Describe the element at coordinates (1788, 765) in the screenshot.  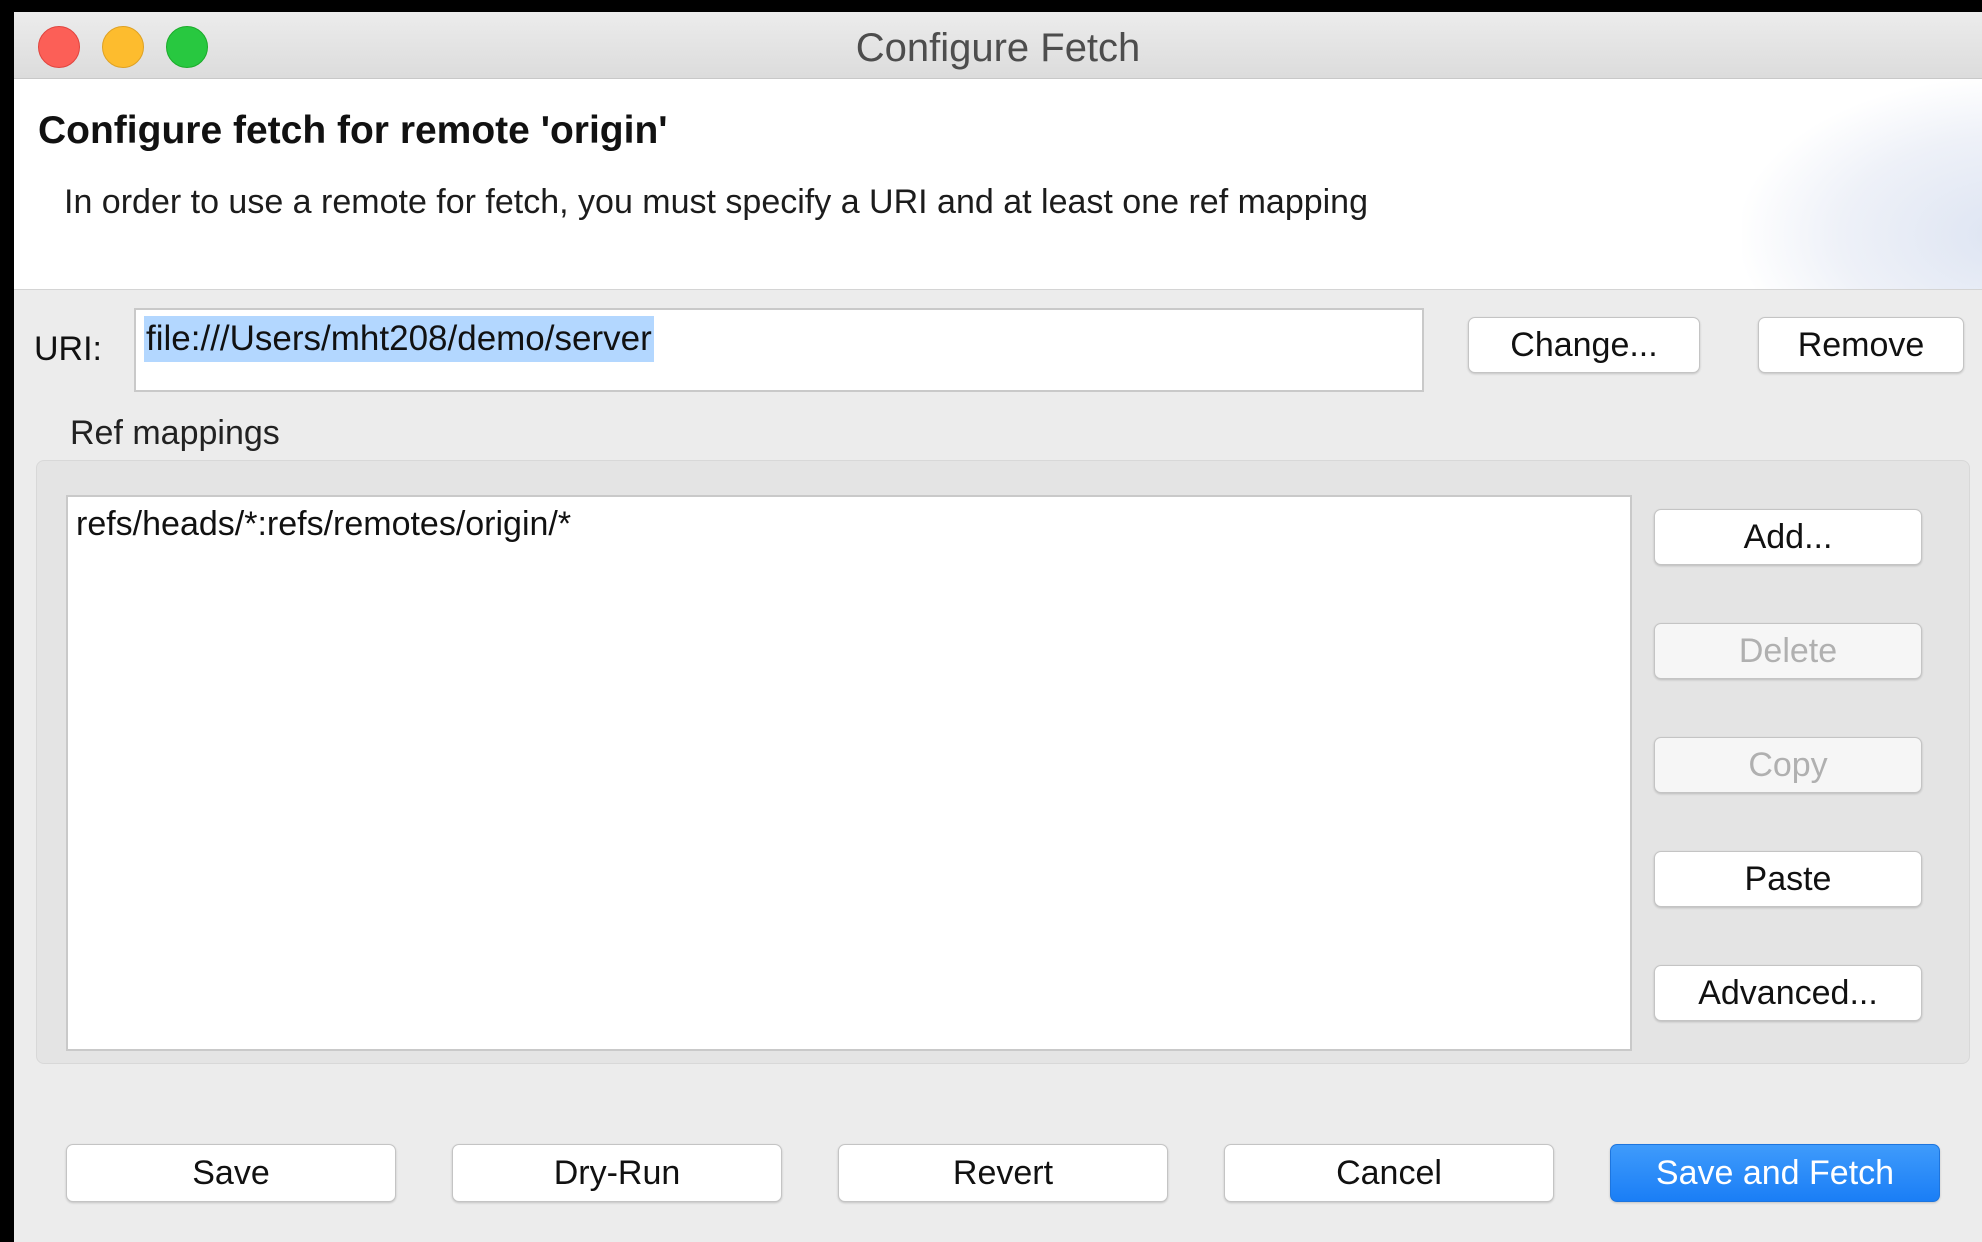
I see `copy-ref-button: Copy` at that location.